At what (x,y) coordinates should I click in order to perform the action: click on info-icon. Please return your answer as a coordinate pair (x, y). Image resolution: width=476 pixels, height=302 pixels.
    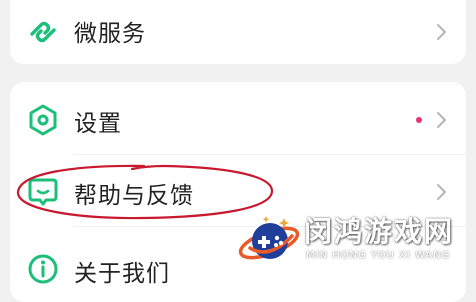
    Looking at the image, I should click on (43, 269).